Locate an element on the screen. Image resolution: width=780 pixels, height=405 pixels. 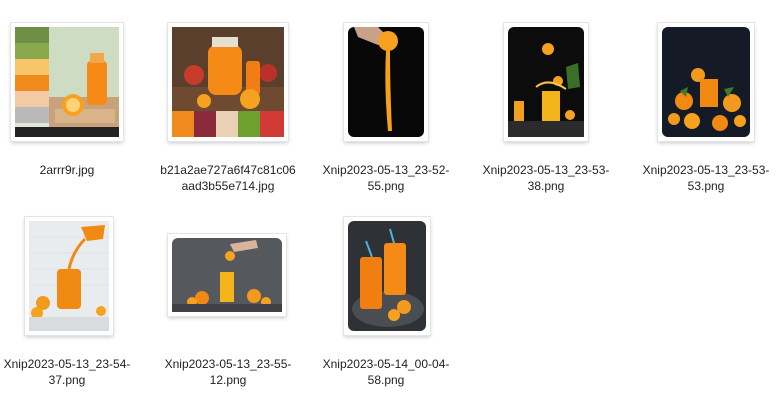
file-name: 2arrr9r.jpg is located at coordinates (73, 170).